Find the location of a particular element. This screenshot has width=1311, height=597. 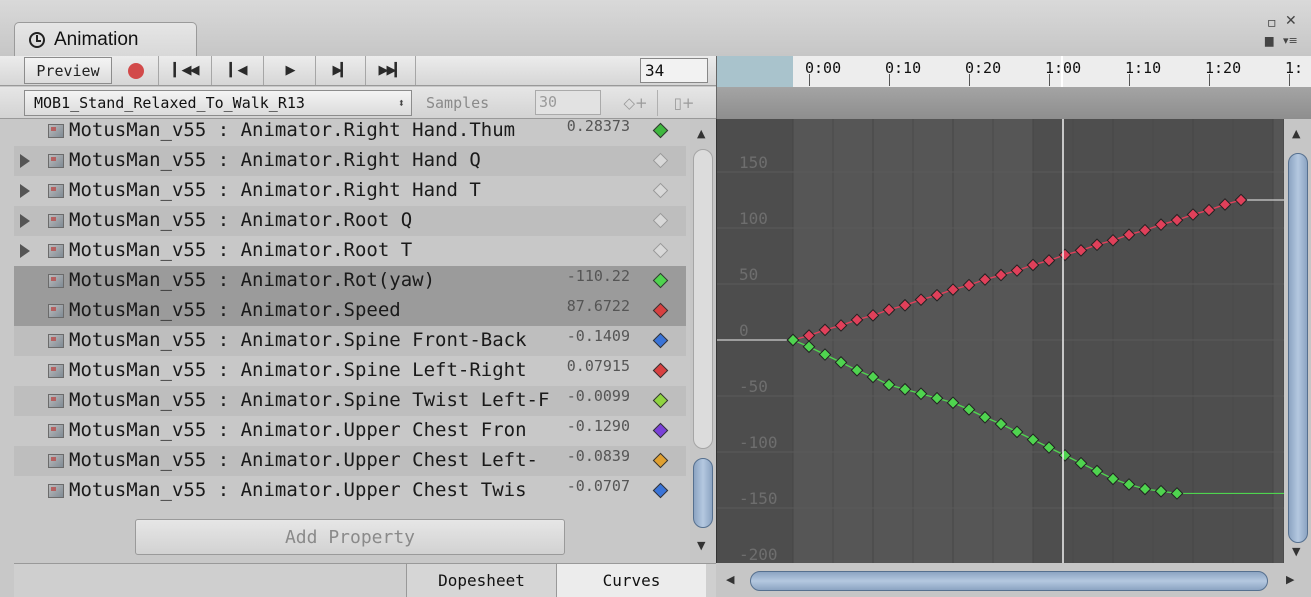

property-scrollbar: ▲ ▼ is located at coordinates (703, 341).